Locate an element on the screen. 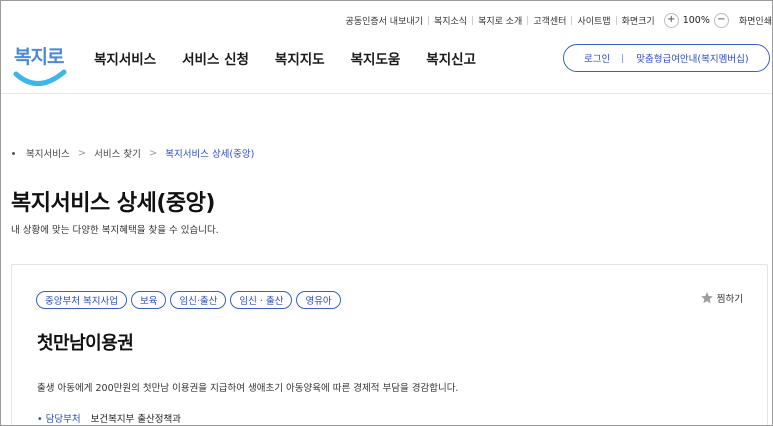  tag-pregnancy-birth: 임신·출산 is located at coordinates (198, 300).